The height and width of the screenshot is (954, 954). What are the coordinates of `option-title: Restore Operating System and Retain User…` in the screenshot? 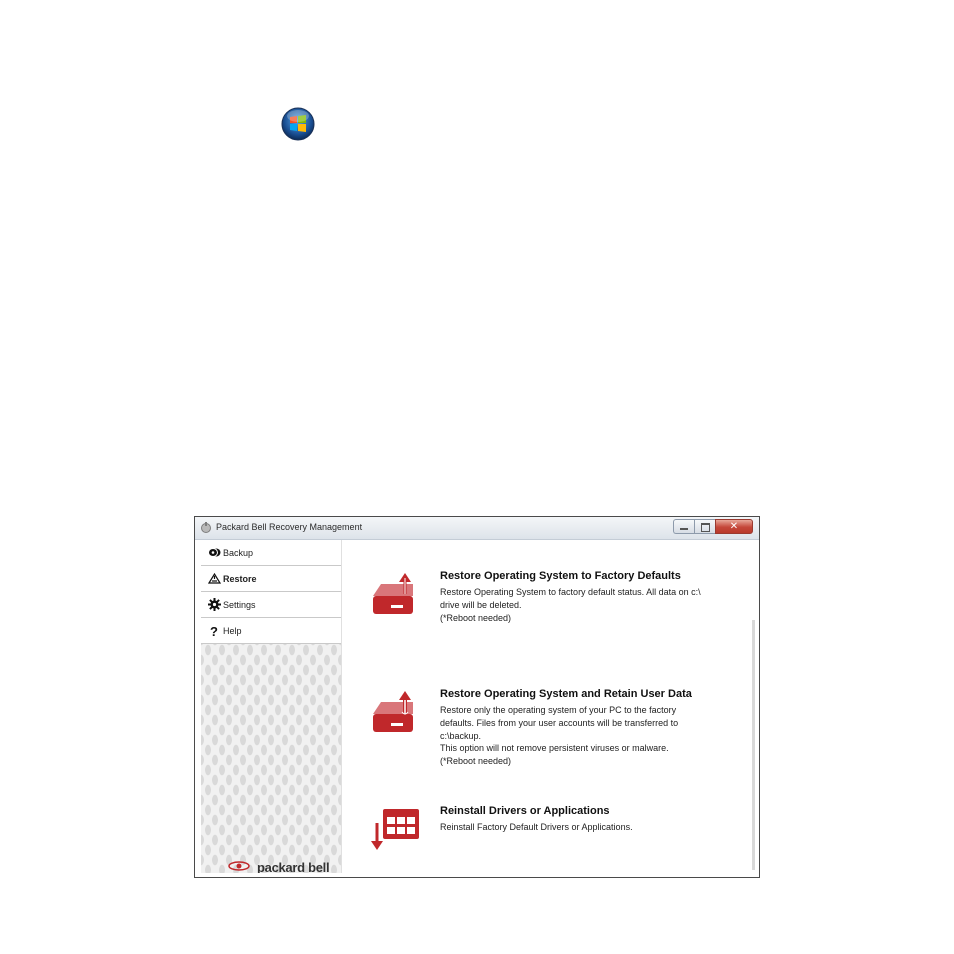 It's located at (566, 694).